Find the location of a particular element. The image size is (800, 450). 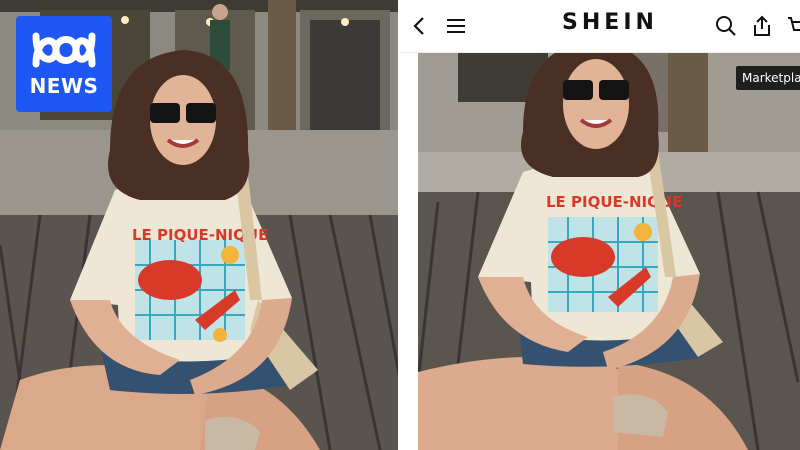

app-top-bar: SHEIN is located at coordinates (600, 26).